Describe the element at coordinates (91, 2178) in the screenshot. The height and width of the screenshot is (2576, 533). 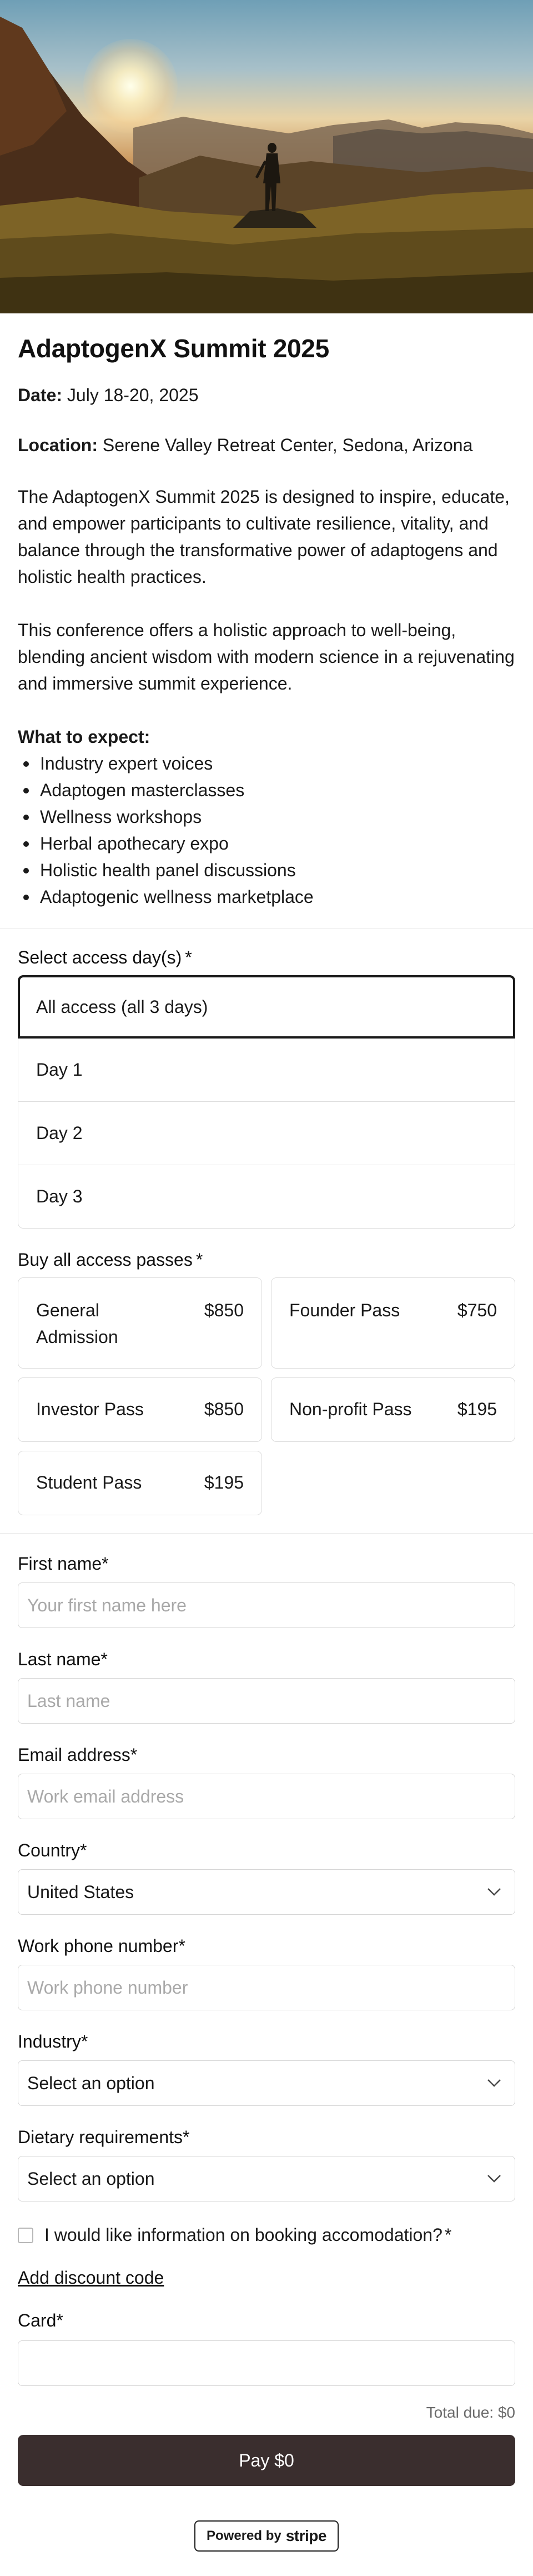
I see `dietary-value: Select an option` at that location.